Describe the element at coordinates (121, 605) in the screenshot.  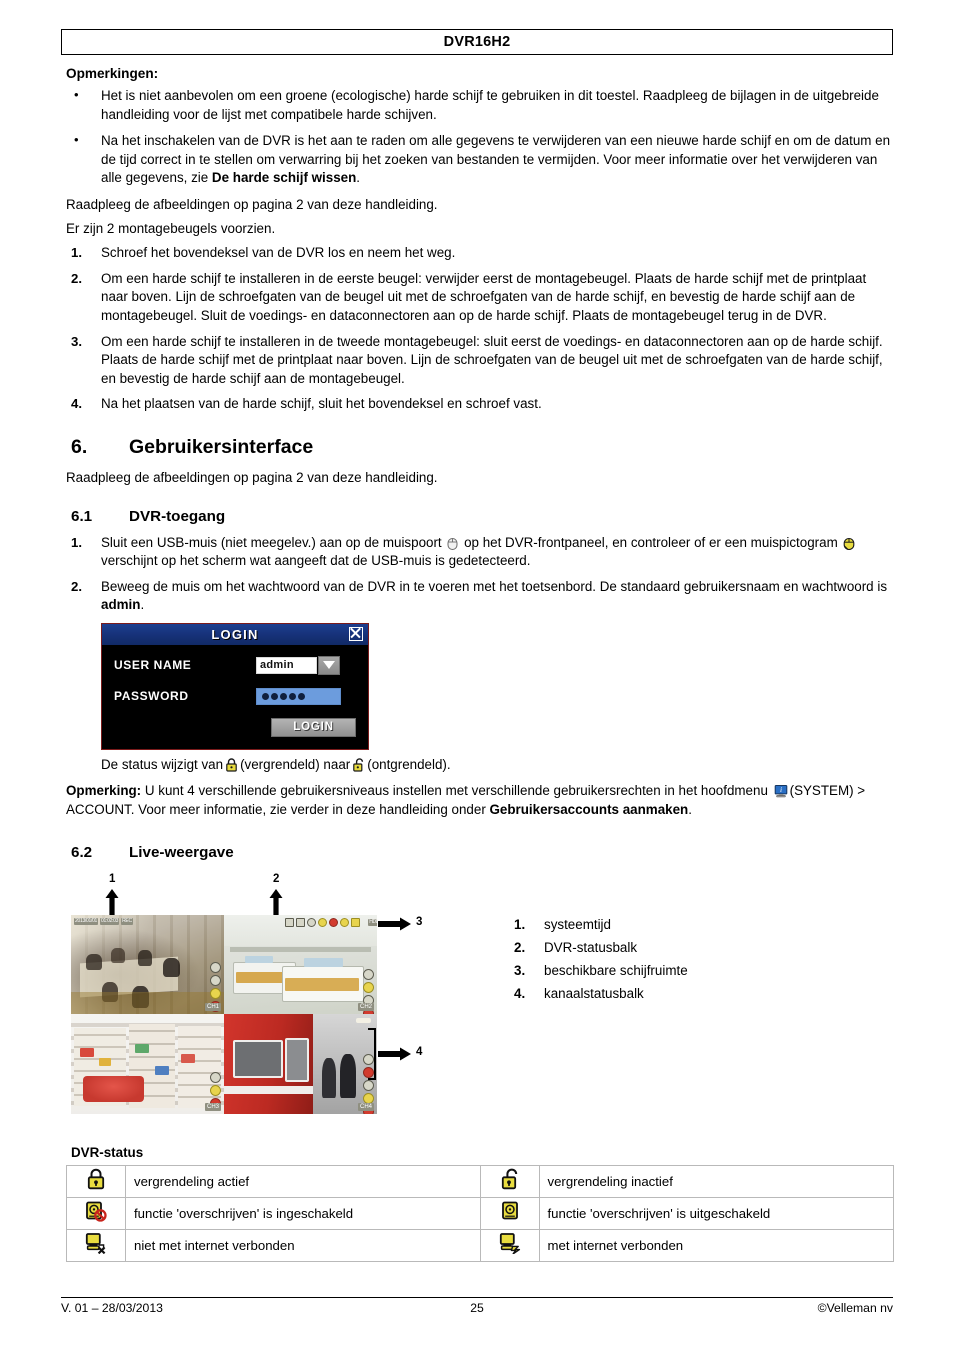
I see `default-credentials: admin` at that location.